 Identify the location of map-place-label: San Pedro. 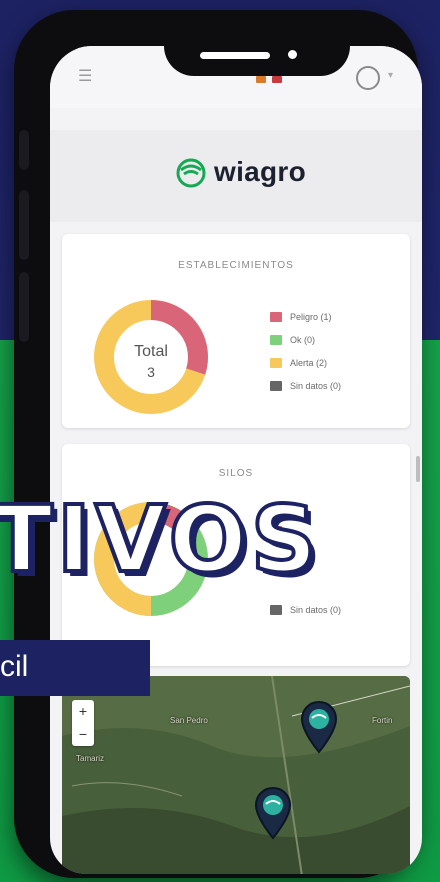
(189, 720).